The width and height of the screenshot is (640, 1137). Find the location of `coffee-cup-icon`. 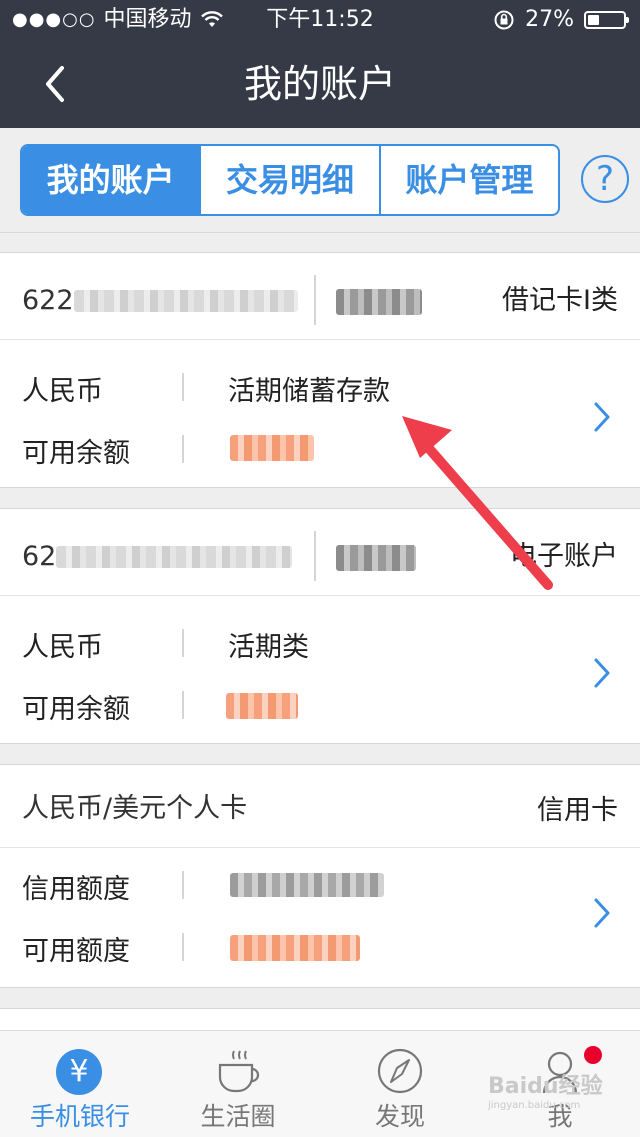

coffee-cup-icon is located at coordinates (239, 1071).